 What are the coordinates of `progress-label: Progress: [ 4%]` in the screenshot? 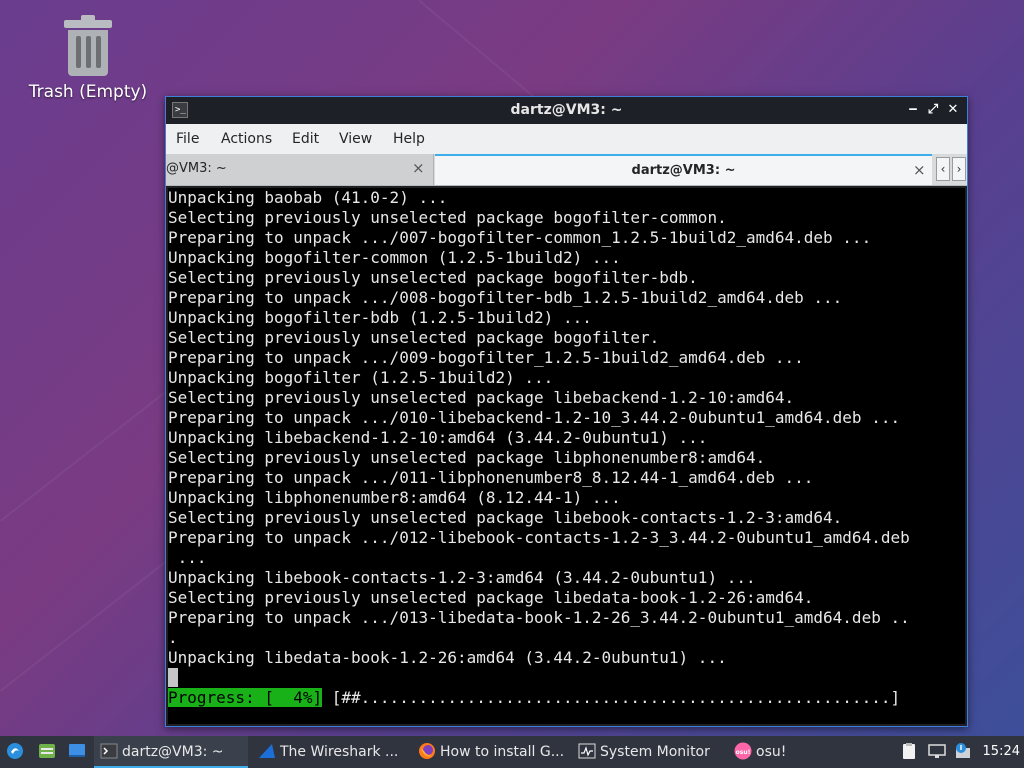 It's located at (245, 697).